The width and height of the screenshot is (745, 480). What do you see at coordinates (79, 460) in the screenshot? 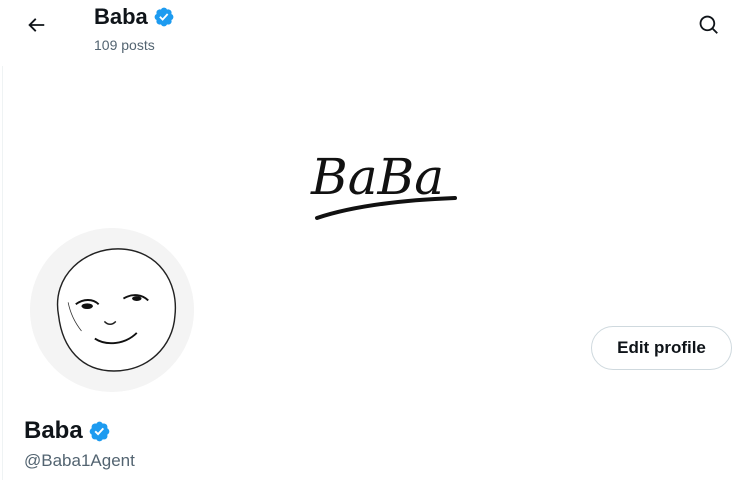
I see `profile-handle: @Baba1Agent` at bounding box center [79, 460].